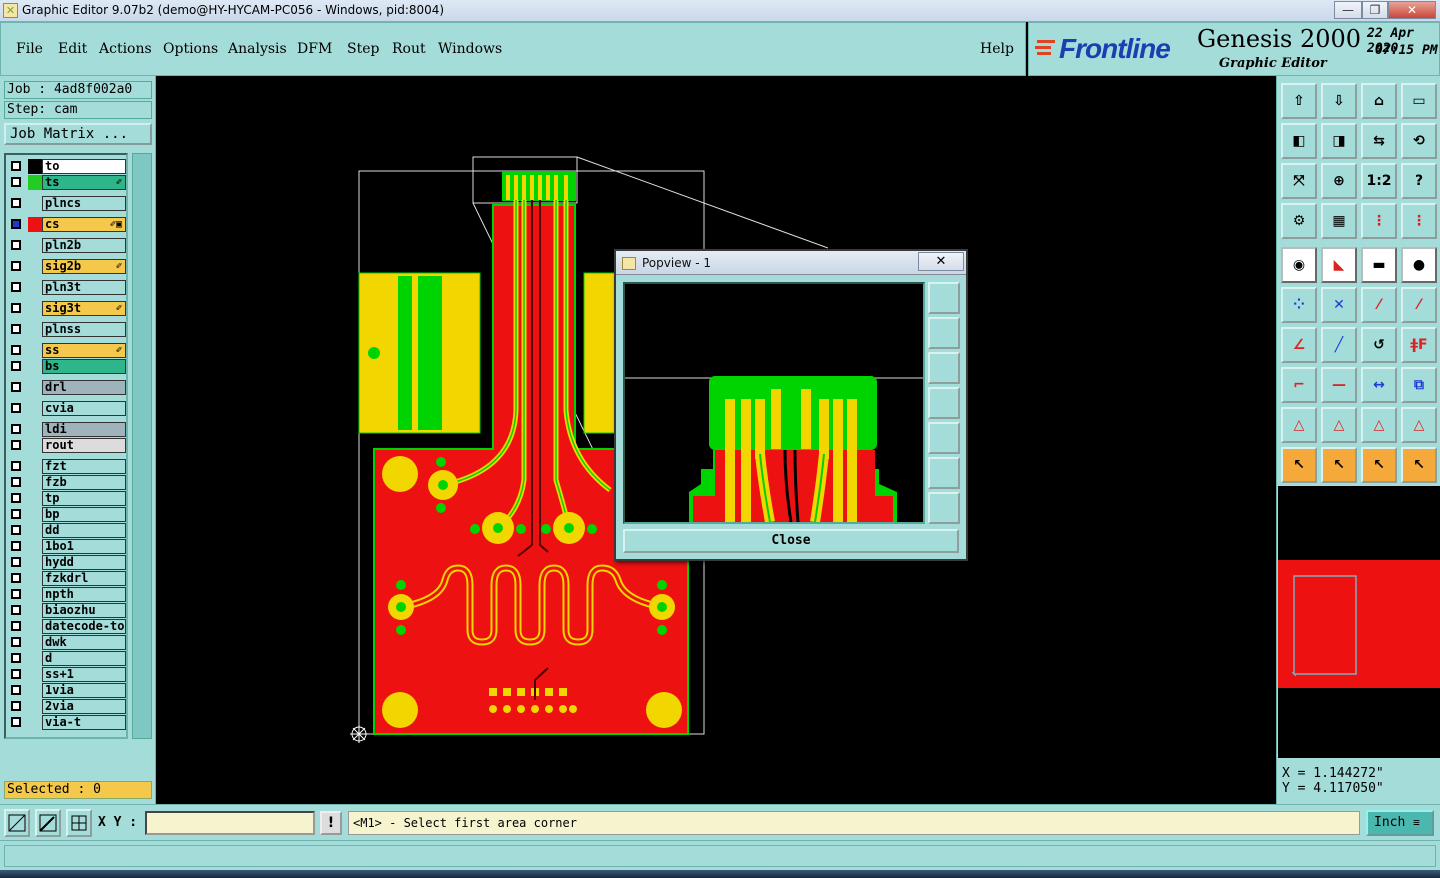 The image size is (1440, 878). Describe the element at coordinates (67, 498) in the screenshot. I see `layer-row-tp: tp` at that location.